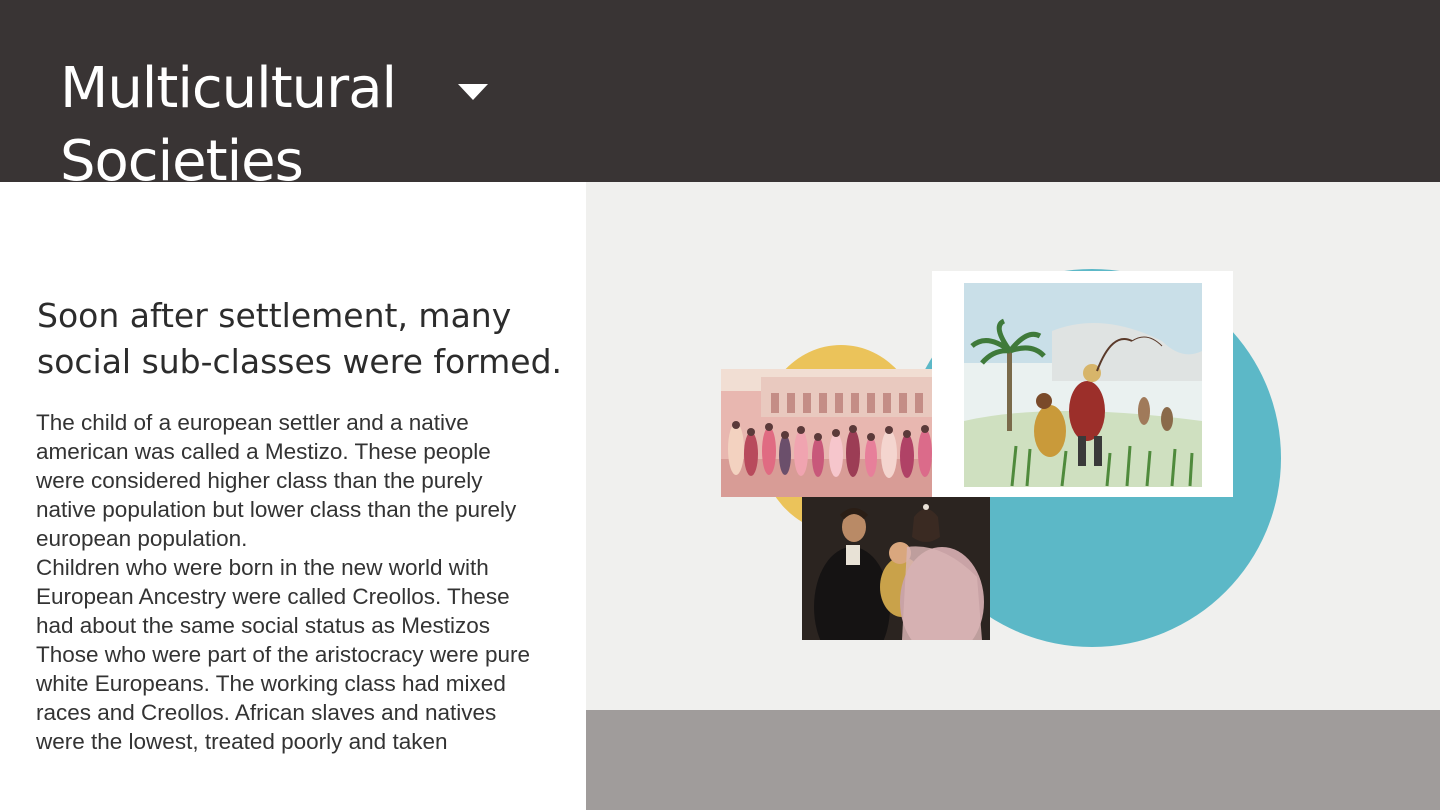  What do you see at coordinates (1082, 384) in the screenshot?
I see `field-scene-image` at bounding box center [1082, 384].